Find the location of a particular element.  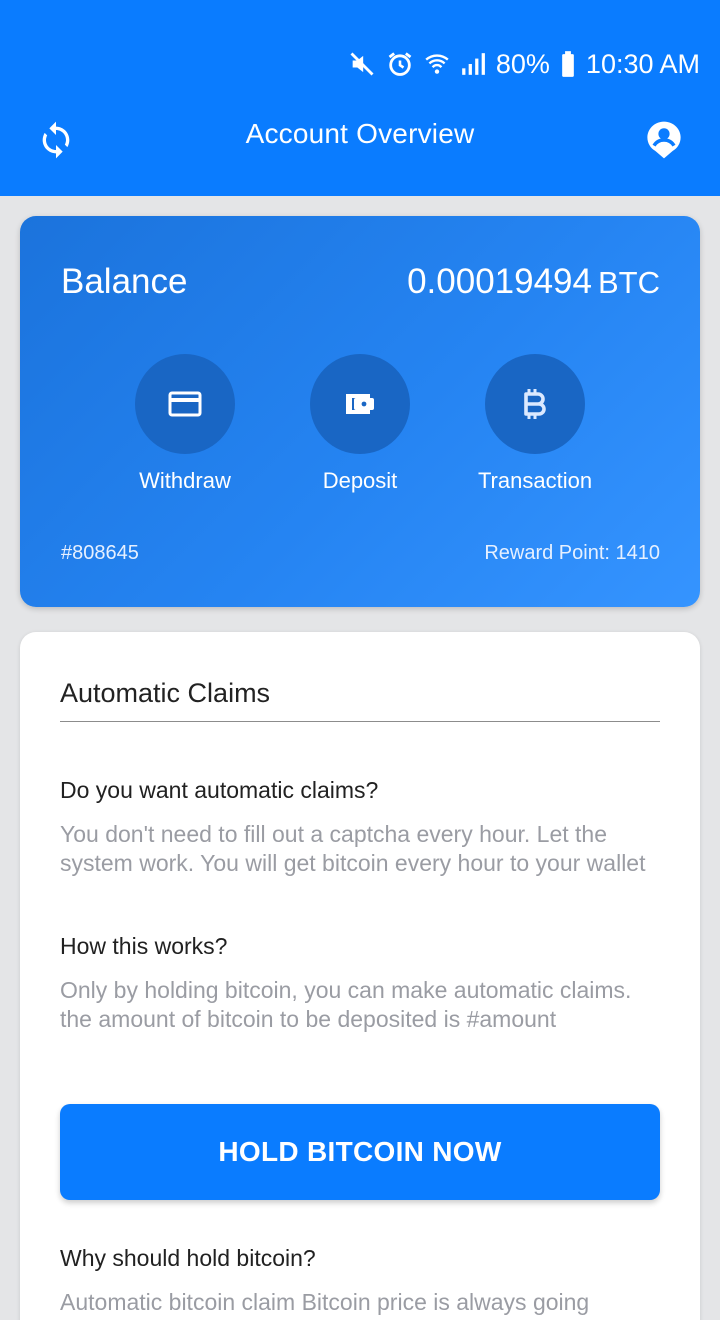

battery-icon is located at coordinates (568, 64).